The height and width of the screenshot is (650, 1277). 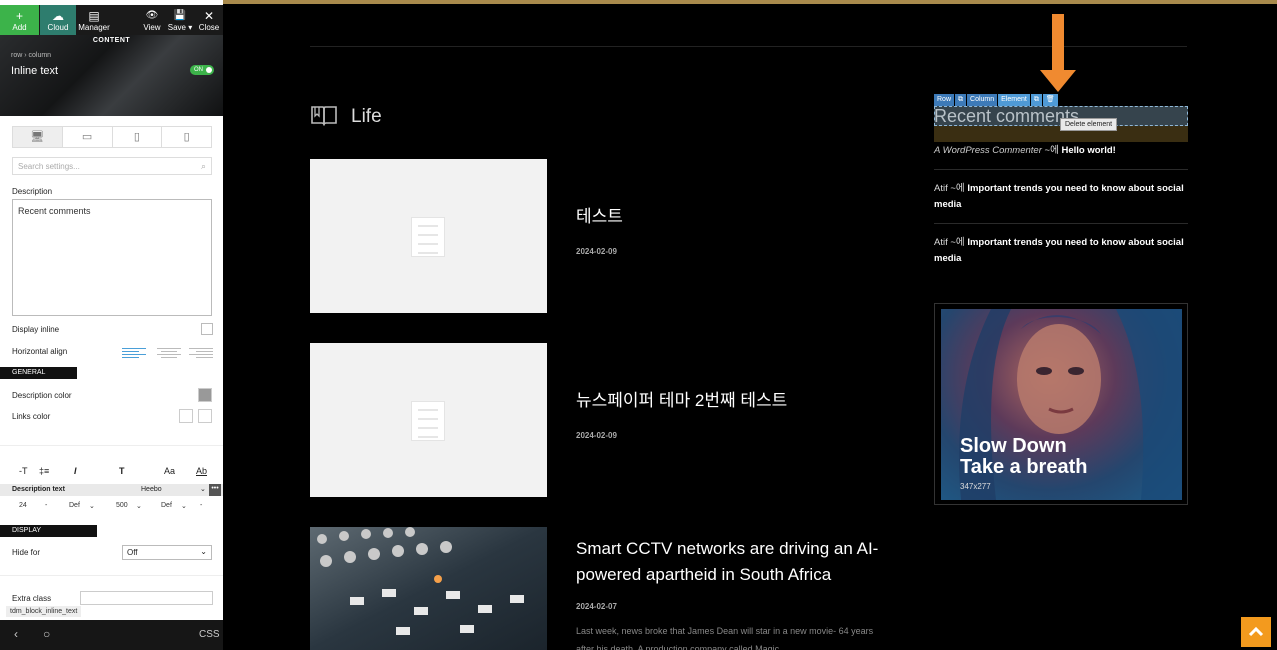 I want to click on breadcrumb: row › column, so click(x=31, y=55).